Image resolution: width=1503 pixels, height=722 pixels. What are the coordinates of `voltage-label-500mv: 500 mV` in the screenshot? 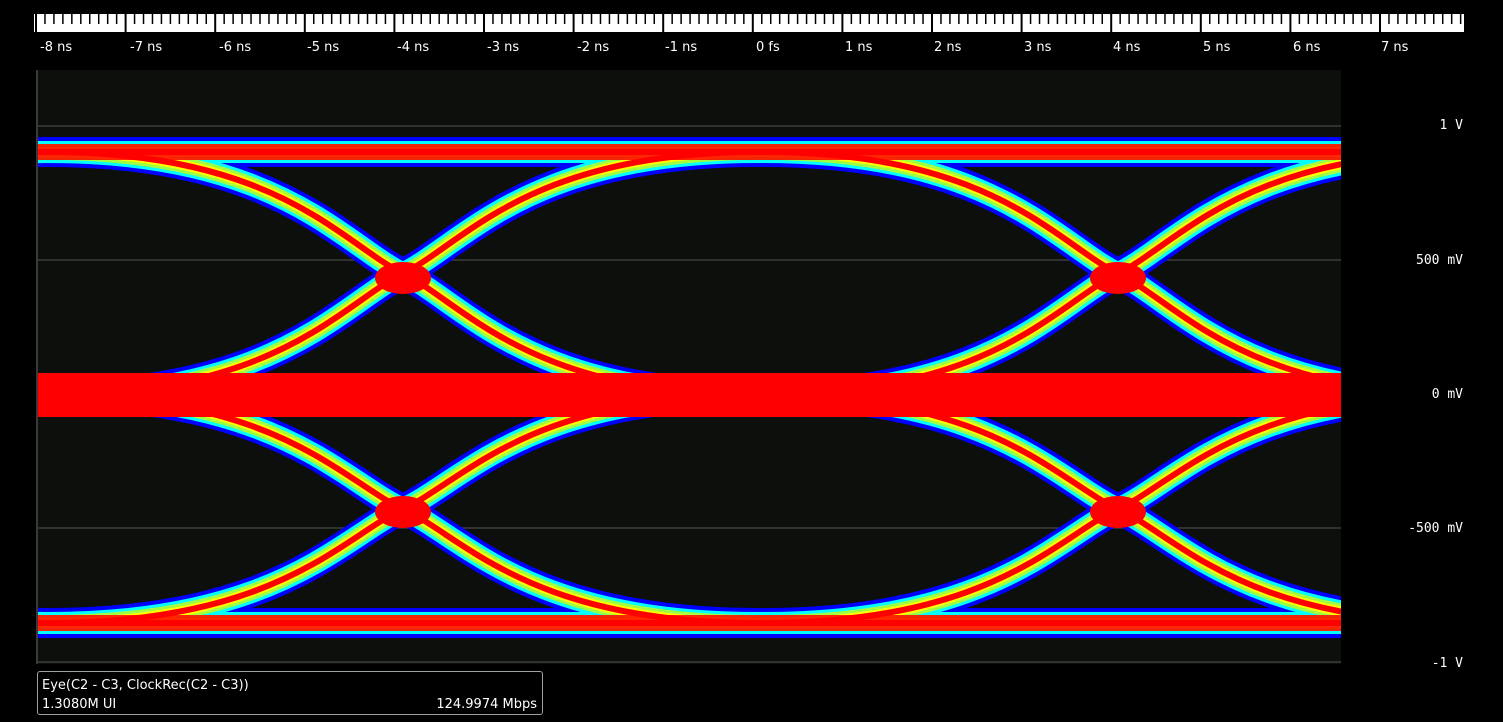 It's located at (1439, 260).